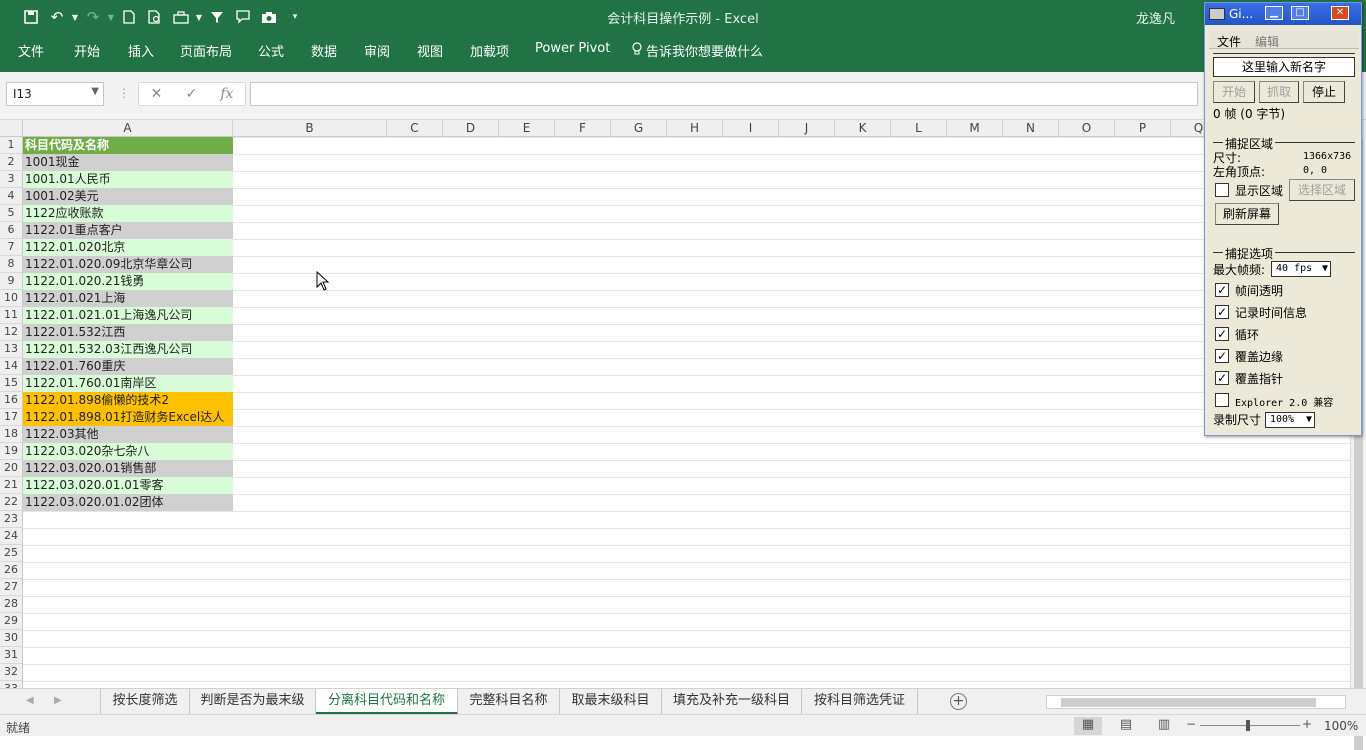  Describe the element at coordinates (253, 701) in the screenshot. I see `sheet-tab: 判断是否为最末级` at that location.